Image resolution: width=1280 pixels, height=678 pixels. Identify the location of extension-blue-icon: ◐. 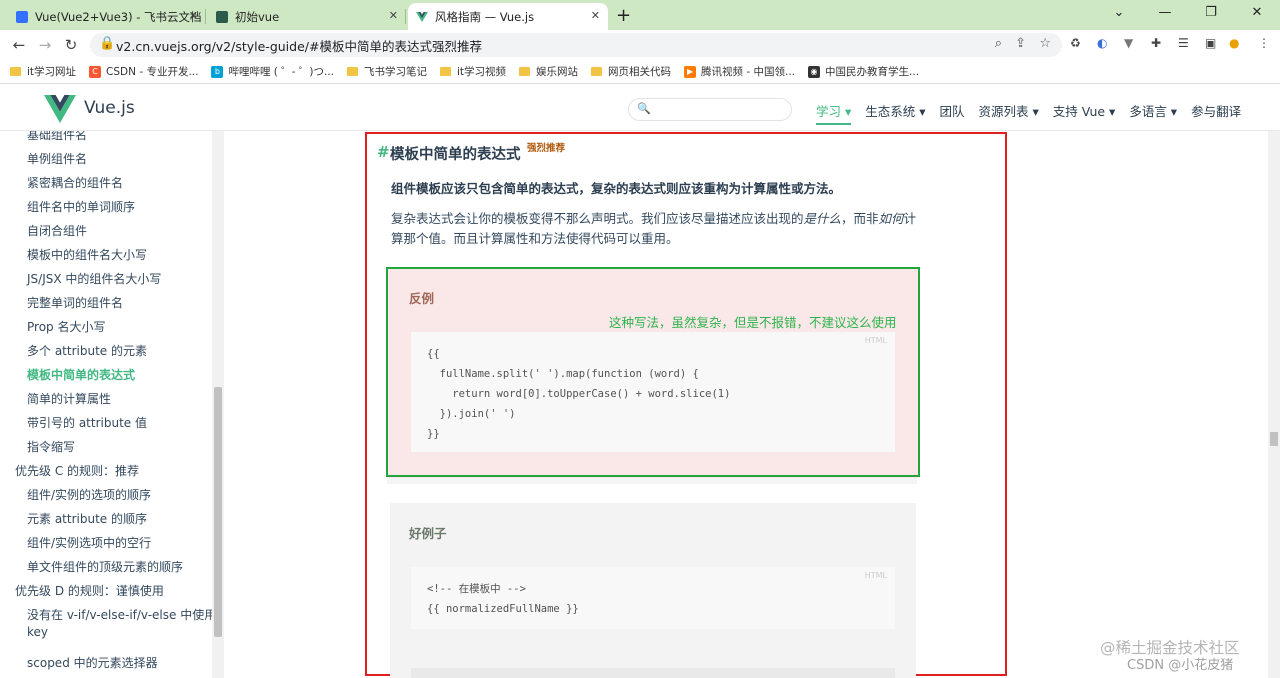
(1102, 43).